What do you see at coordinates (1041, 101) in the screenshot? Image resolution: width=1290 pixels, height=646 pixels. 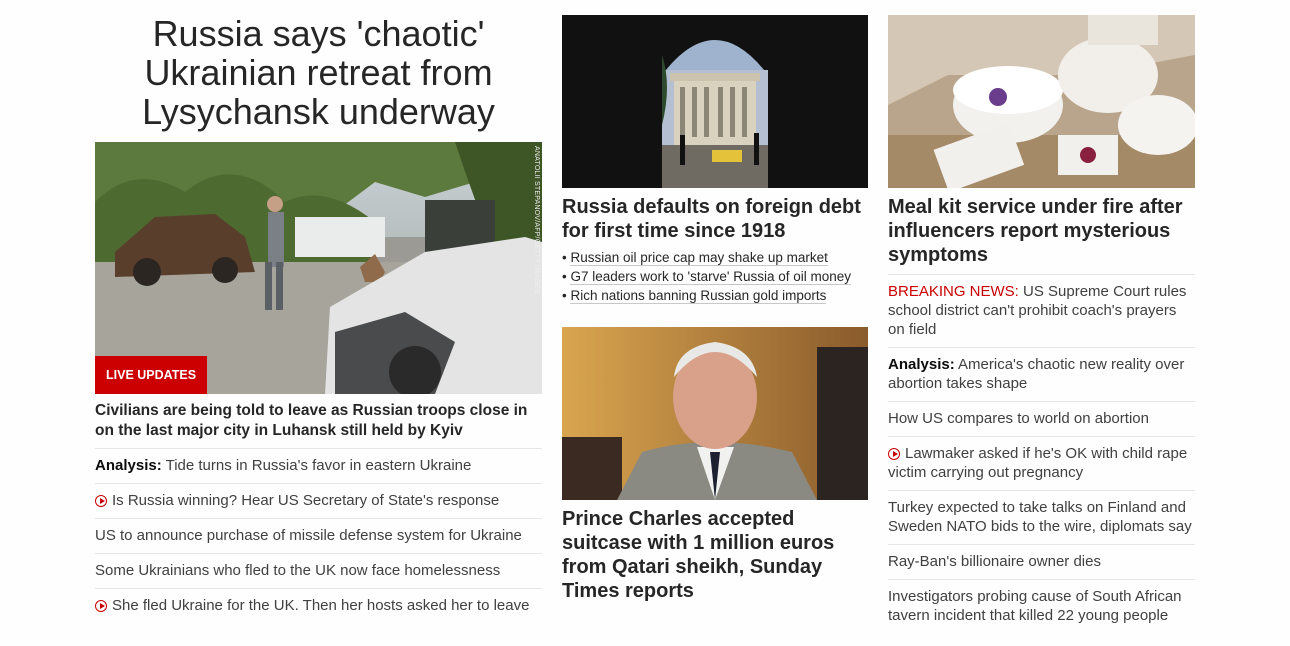 I see `meal-kit-photo` at bounding box center [1041, 101].